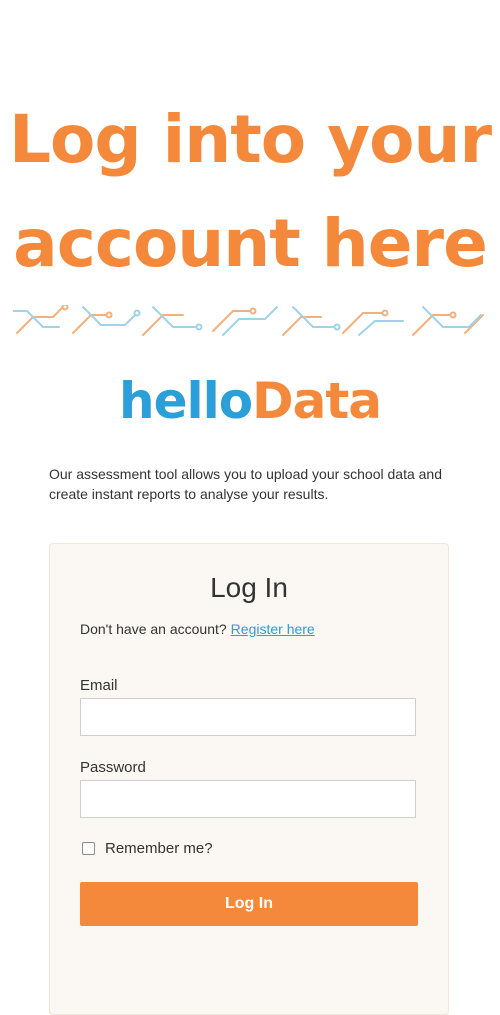  I want to click on headline-line-2: account here, so click(250, 243).